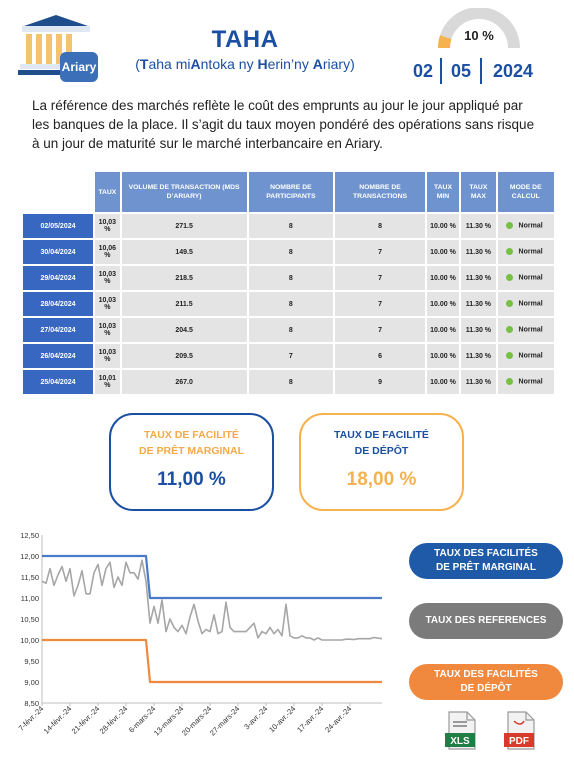 This screenshot has width=574, height=768. I want to click on references-button-label: TAUX DES REFERENCES, so click(486, 620).